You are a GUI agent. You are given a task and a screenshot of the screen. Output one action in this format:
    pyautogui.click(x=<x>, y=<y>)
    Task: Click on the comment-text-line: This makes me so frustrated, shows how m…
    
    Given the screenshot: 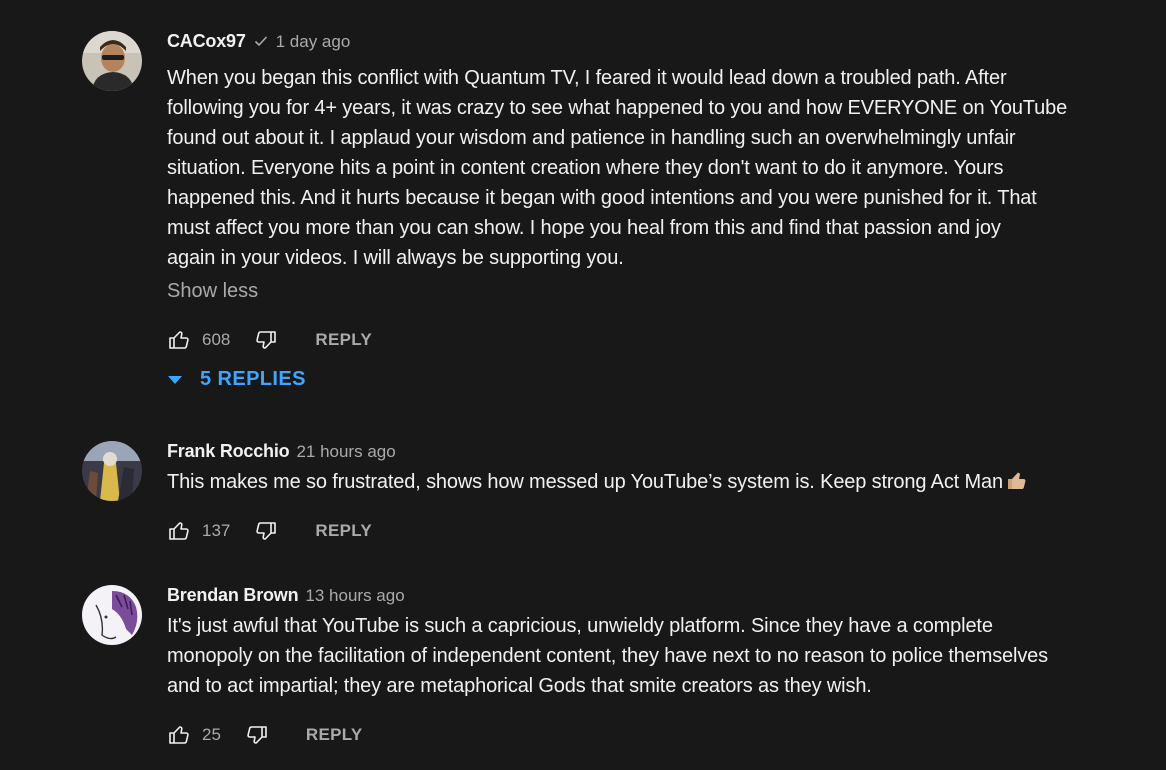 What is the action you would take?
    pyautogui.click(x=647, y=482)
    